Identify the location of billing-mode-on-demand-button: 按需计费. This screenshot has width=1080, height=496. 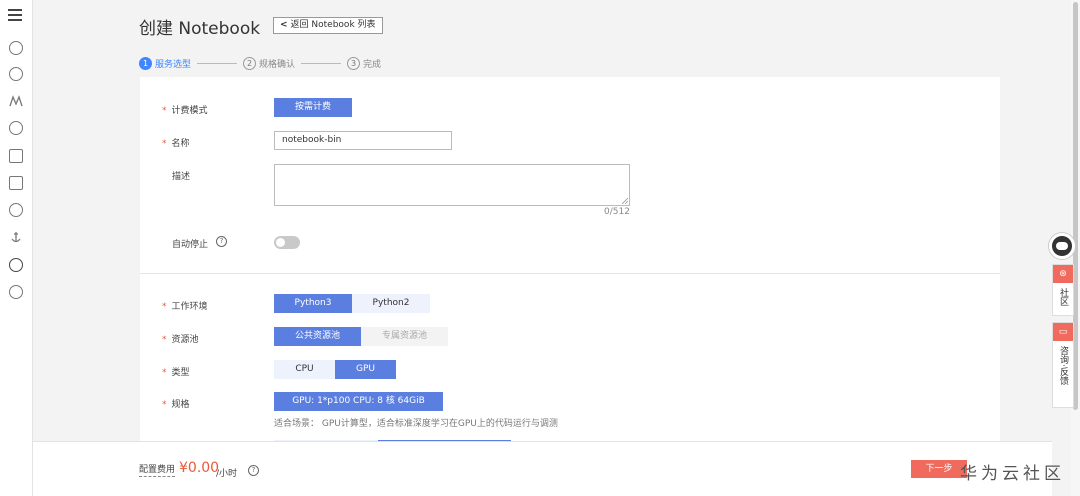
(313, 107).